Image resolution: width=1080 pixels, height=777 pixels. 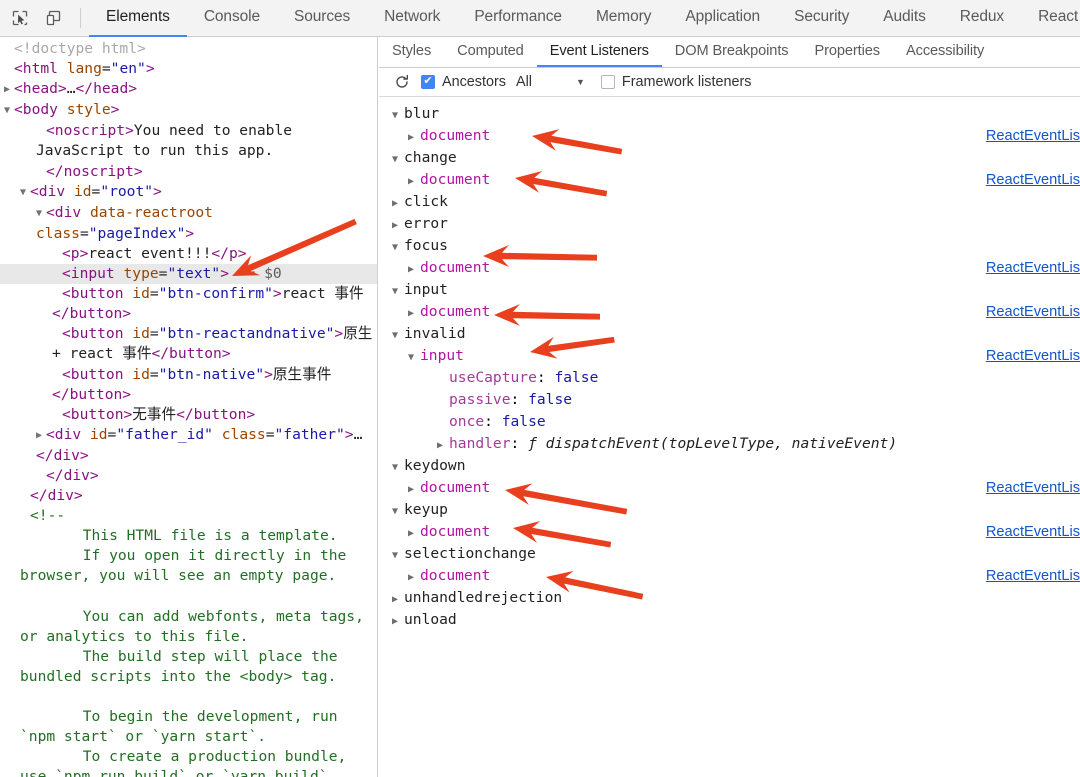 What do you see at coordinates (729, 422) in the screenshot?
I see `listener-row: once: false` at bounding box center [729, 422].